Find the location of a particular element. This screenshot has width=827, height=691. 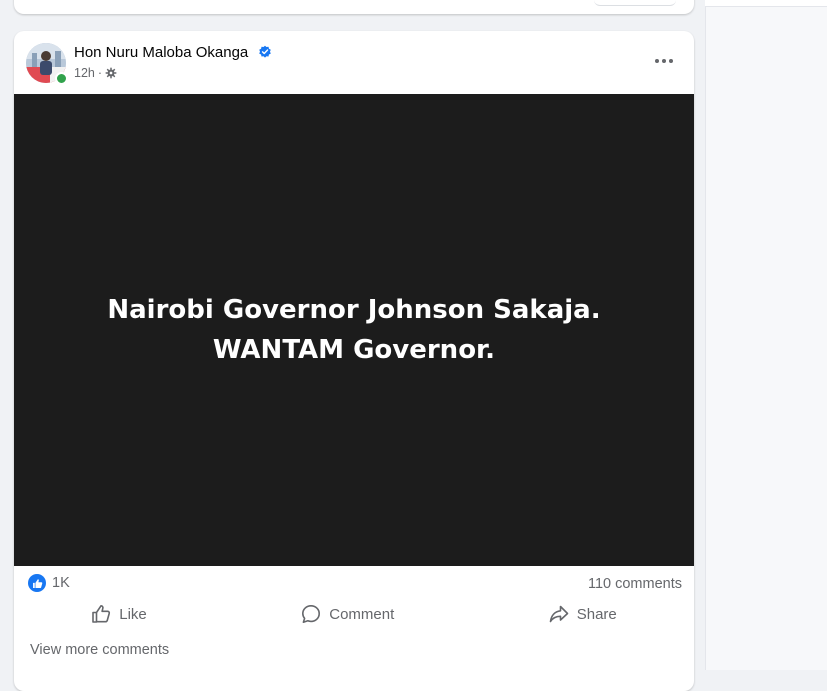

right-sidebar-header is located at coordinates (766, 3).